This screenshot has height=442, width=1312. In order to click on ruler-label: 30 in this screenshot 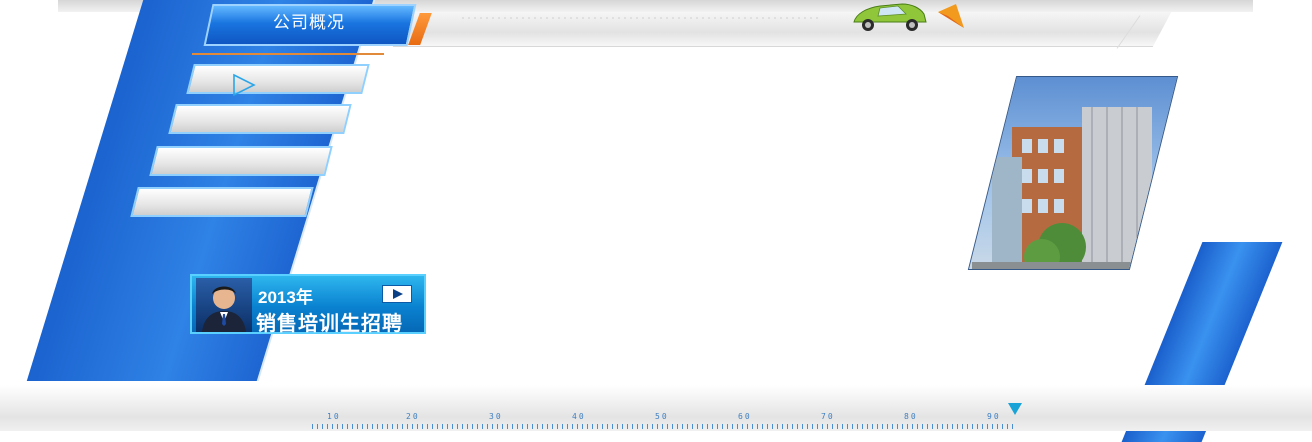, I will do `click(496, 416)`.